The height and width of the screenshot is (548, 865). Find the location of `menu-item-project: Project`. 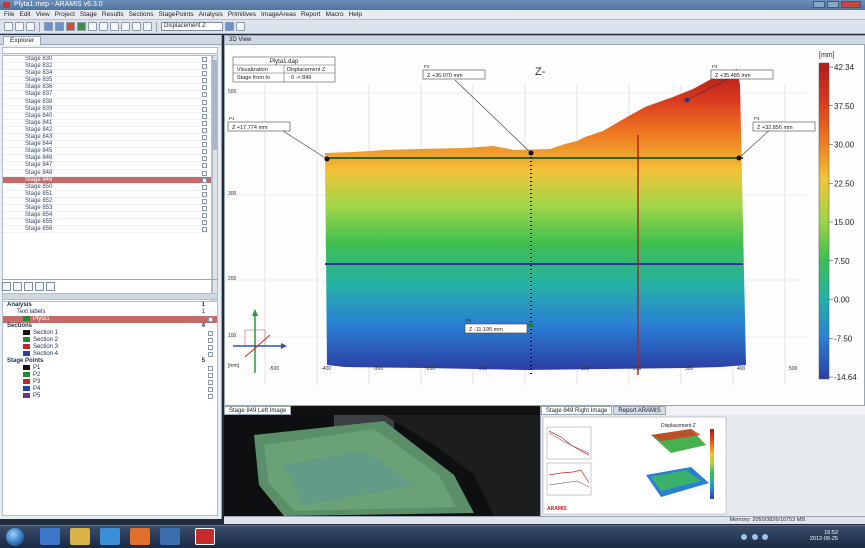

menu-item-project: Project is located at coordinates (65, 14).